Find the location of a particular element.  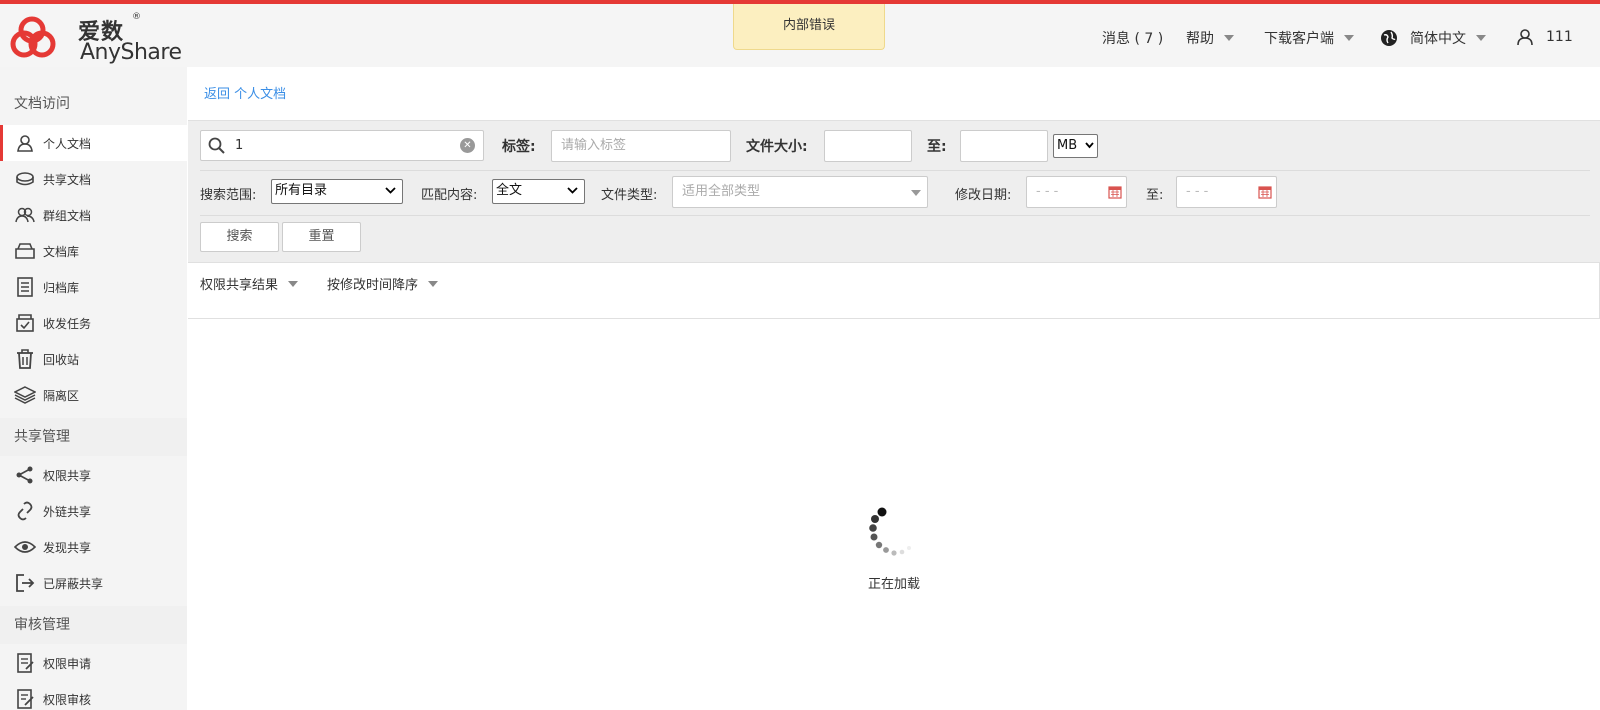

search-query-value: 1 is located at coordinates (239, 145).